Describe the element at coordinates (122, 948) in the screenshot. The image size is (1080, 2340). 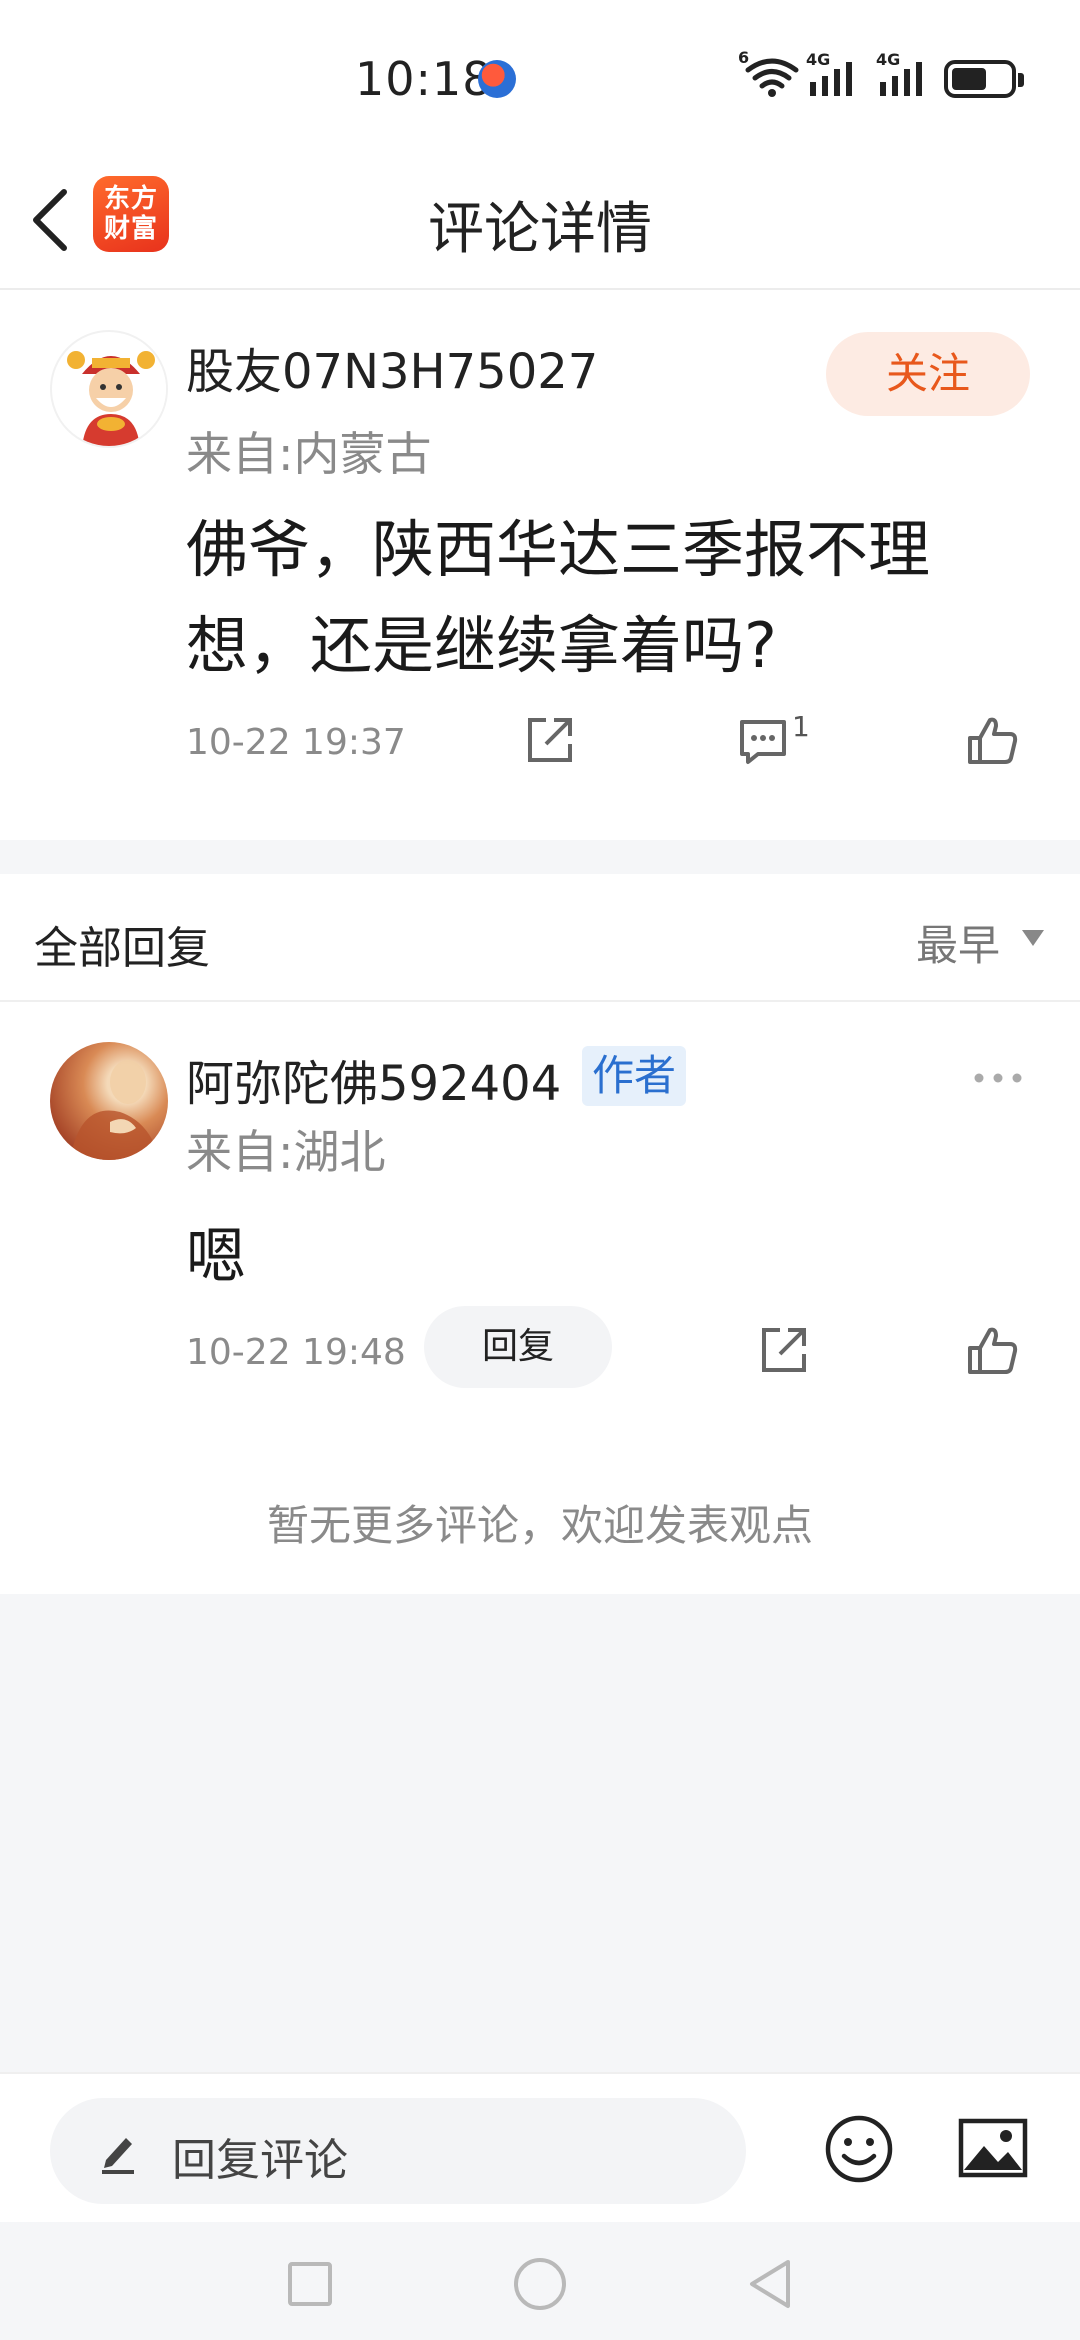
I see `replies-title: 全部回复` at that location.